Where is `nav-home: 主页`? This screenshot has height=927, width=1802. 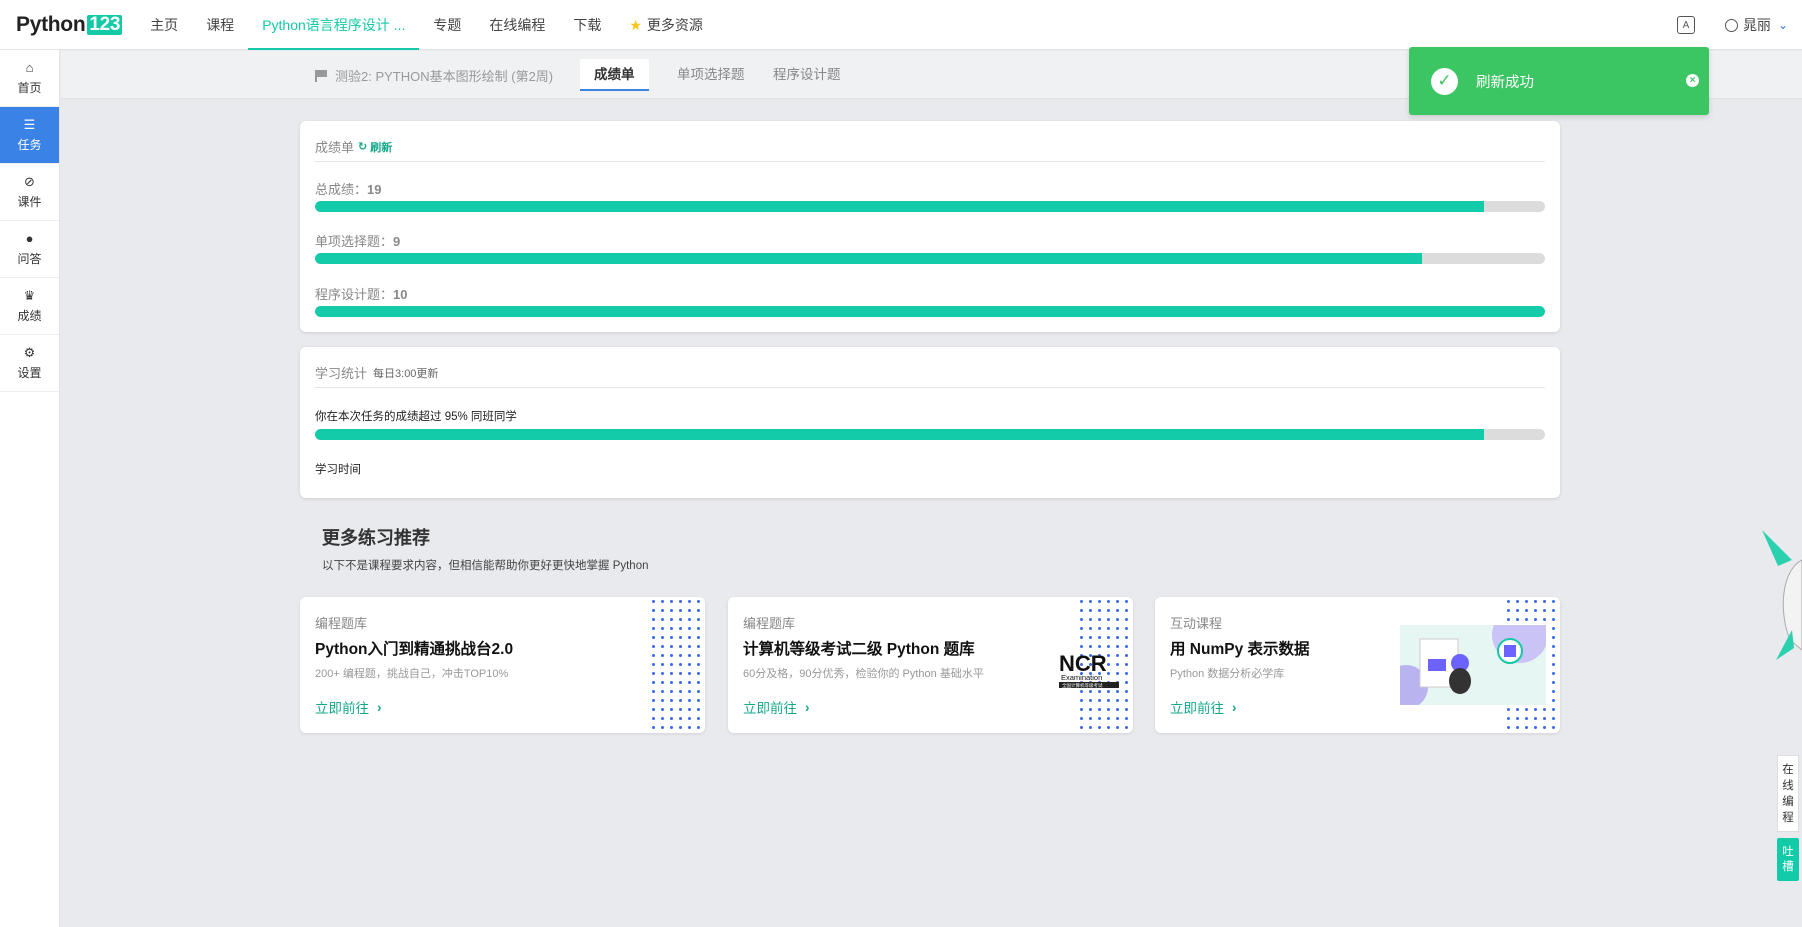
nav-home: 主页 is located at coordinates (164, 25).